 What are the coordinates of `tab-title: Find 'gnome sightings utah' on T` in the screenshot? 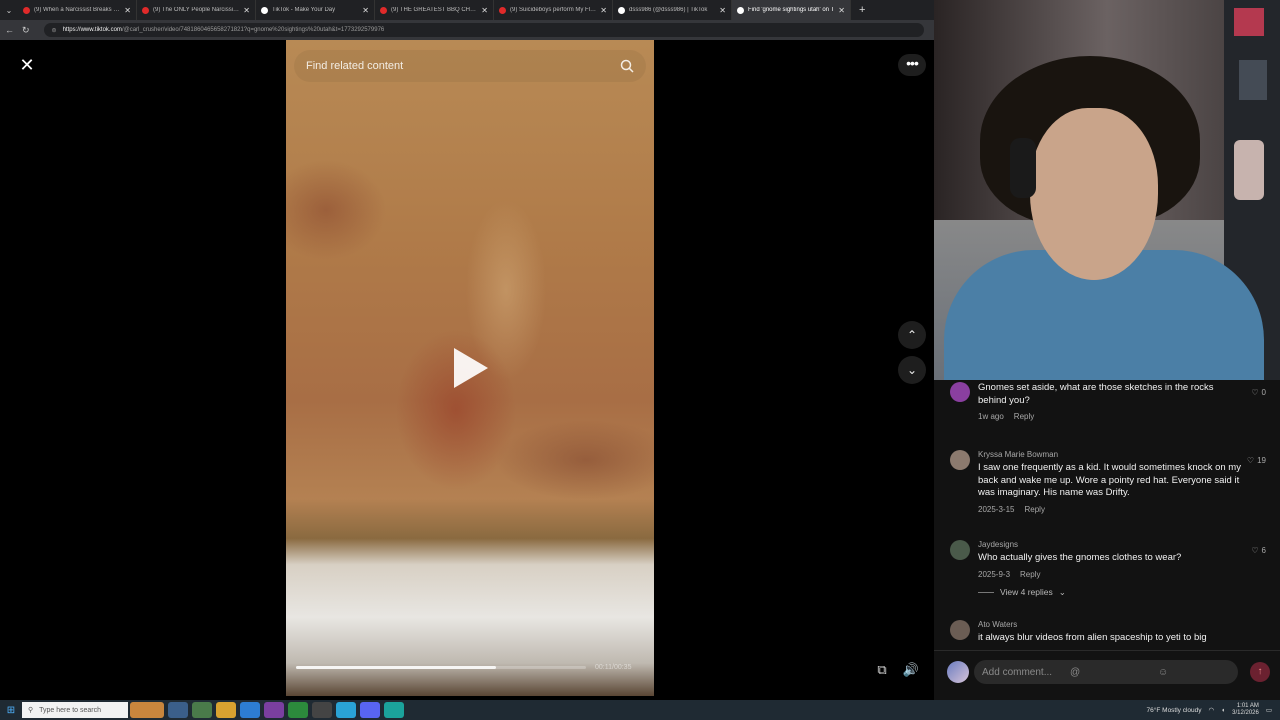 It's located at (791, 10).